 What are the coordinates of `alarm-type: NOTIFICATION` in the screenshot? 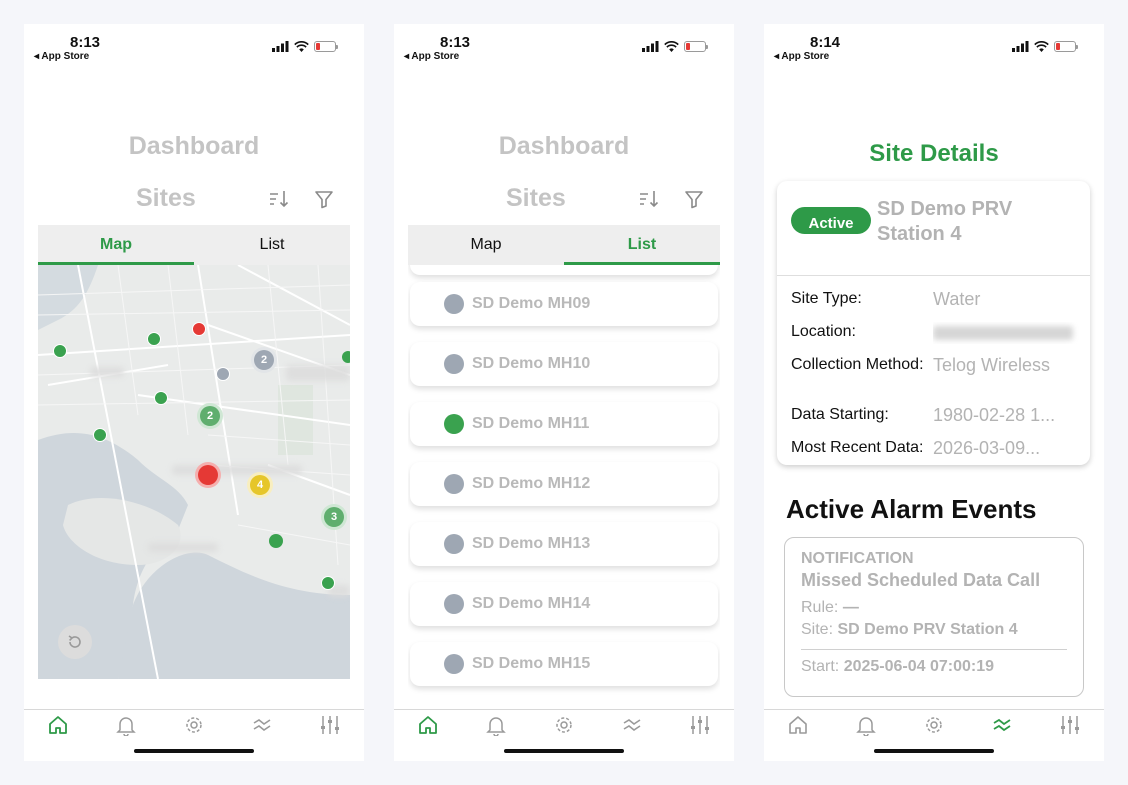 It's located at (857, 558).